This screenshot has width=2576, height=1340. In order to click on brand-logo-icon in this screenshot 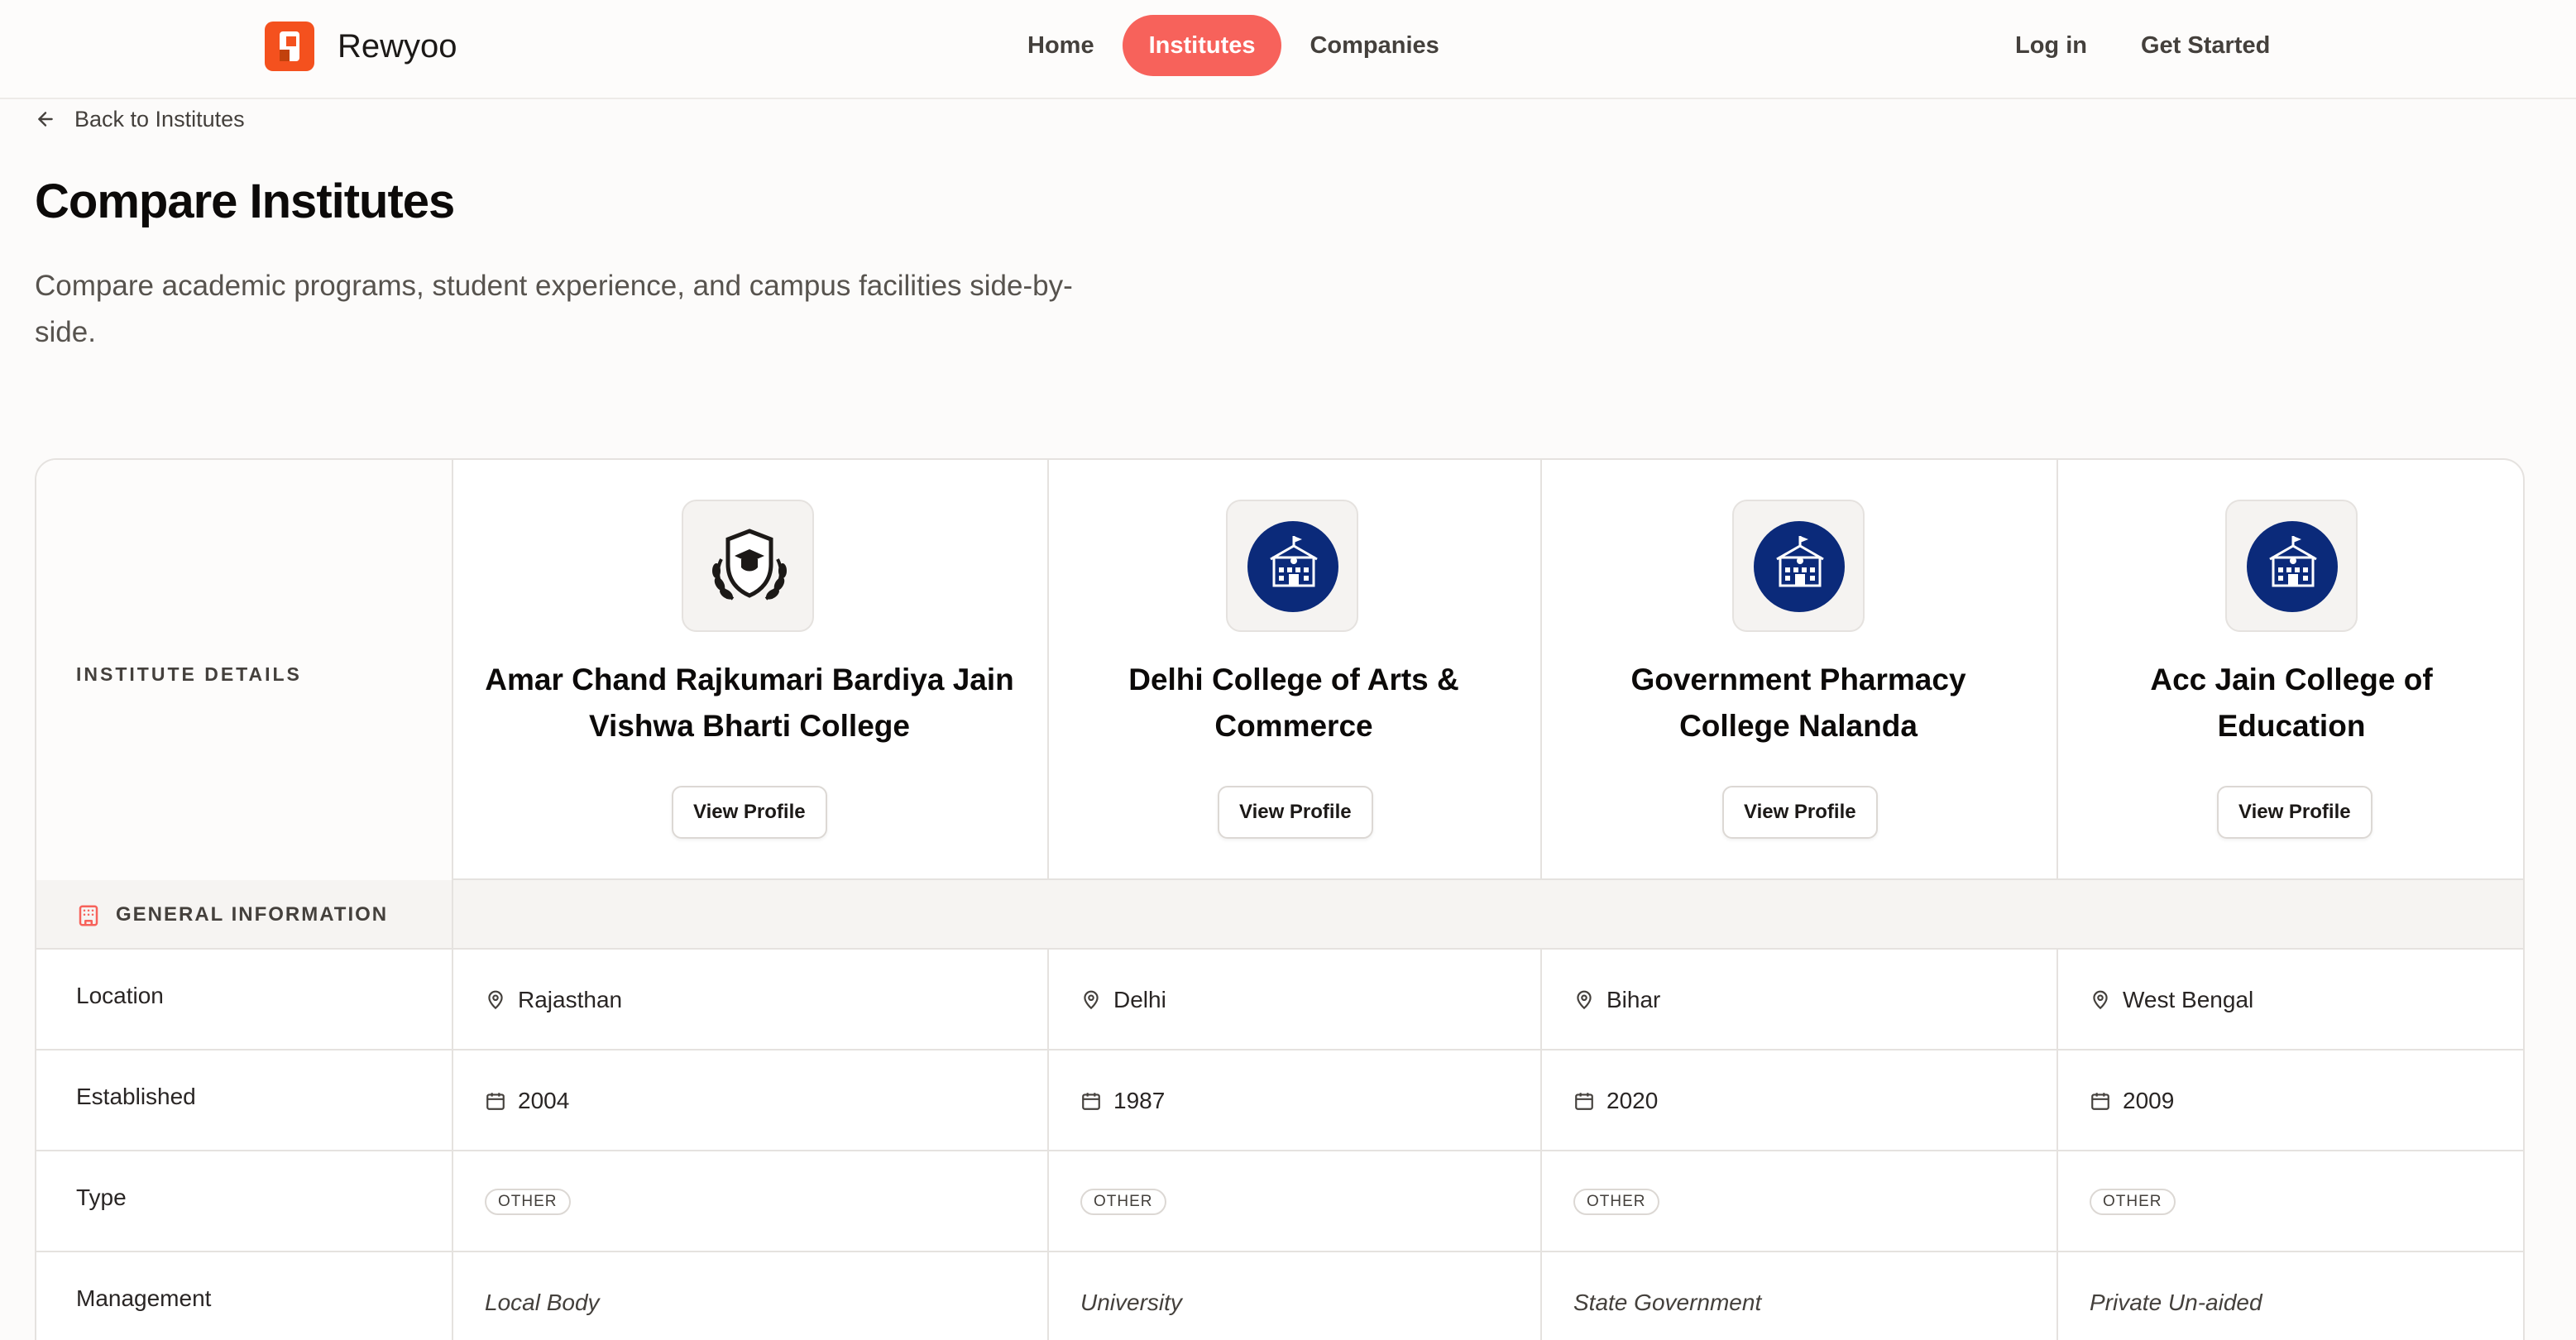, I will do `click(289, 46)`.